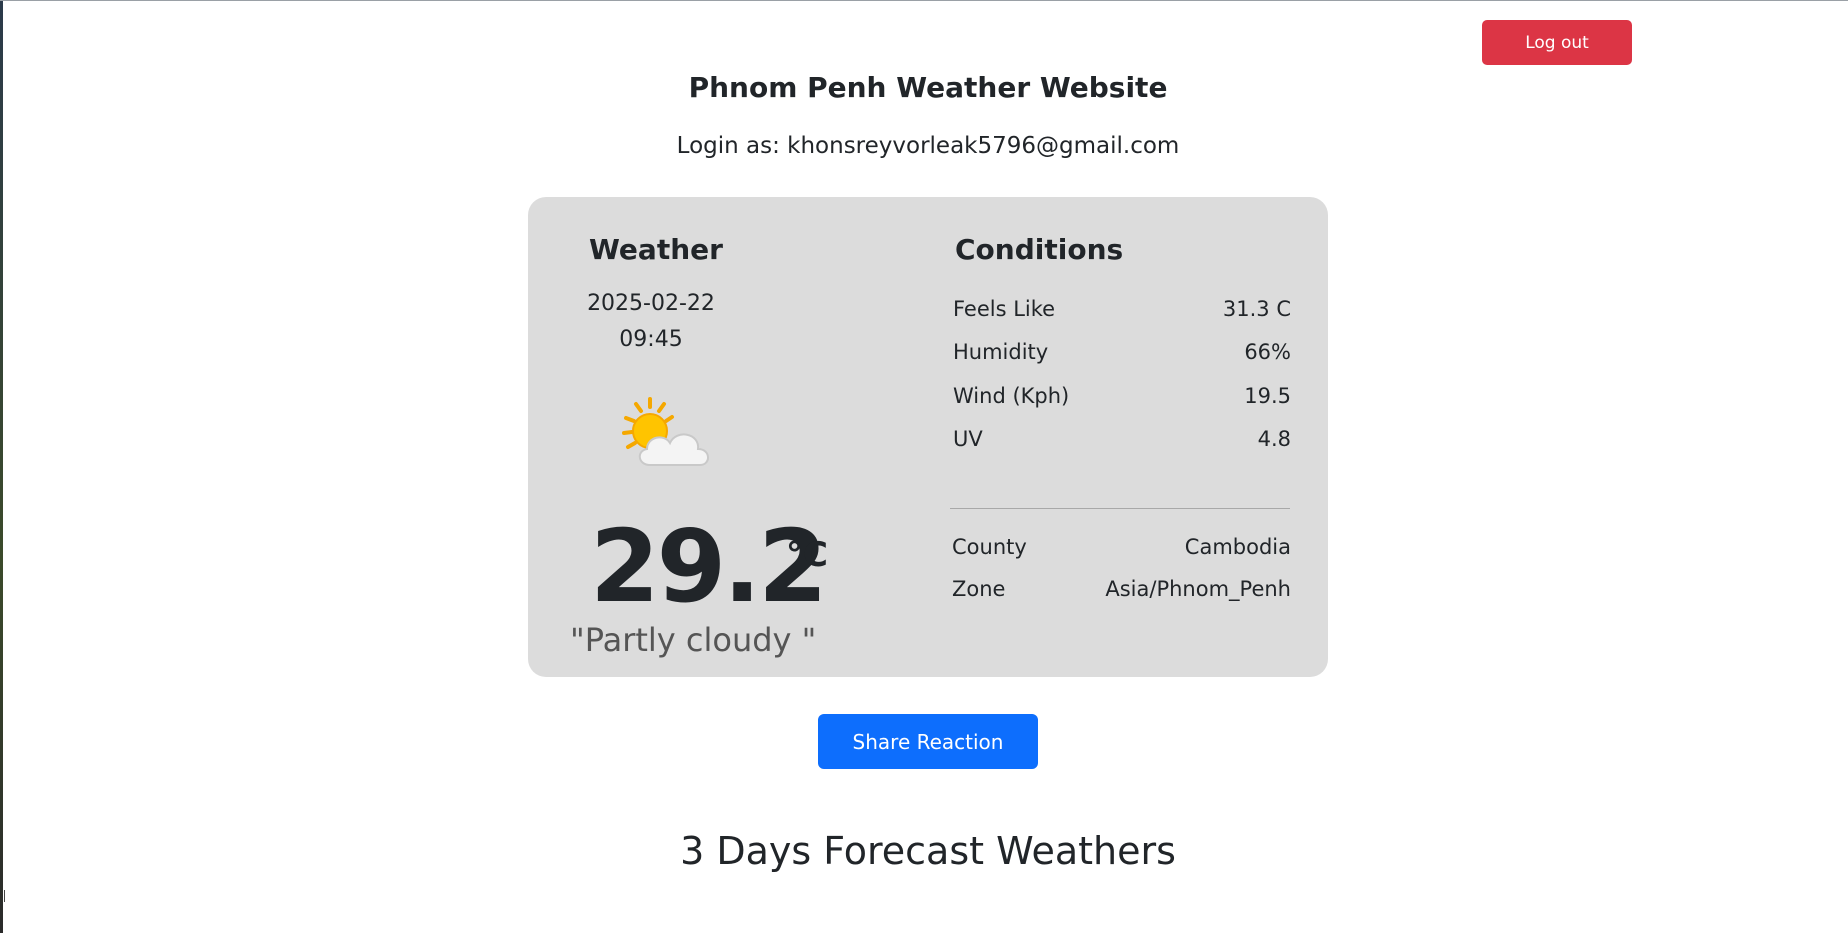 This screenshot has width=1848, height=933. I want to click on condition-label: UV, so click(968, 439).